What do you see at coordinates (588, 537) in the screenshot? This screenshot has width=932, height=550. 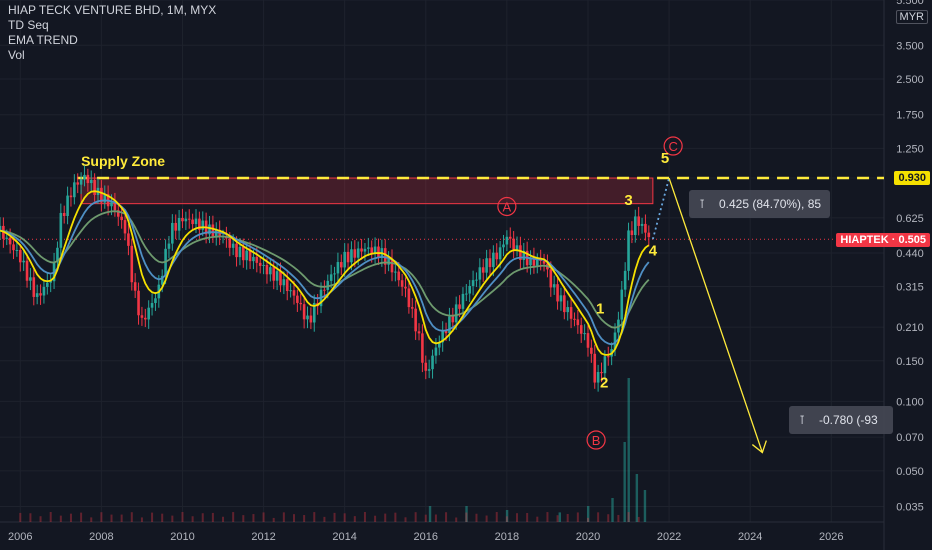 I see `x-tick-label: 2020` at bounding box center [588, 537].